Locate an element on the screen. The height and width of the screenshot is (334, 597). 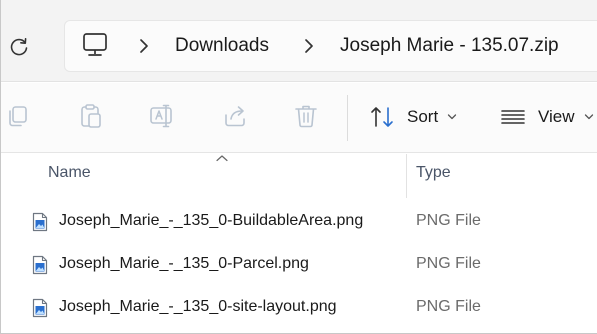
paste-icon is located at coordinates (91, 116).